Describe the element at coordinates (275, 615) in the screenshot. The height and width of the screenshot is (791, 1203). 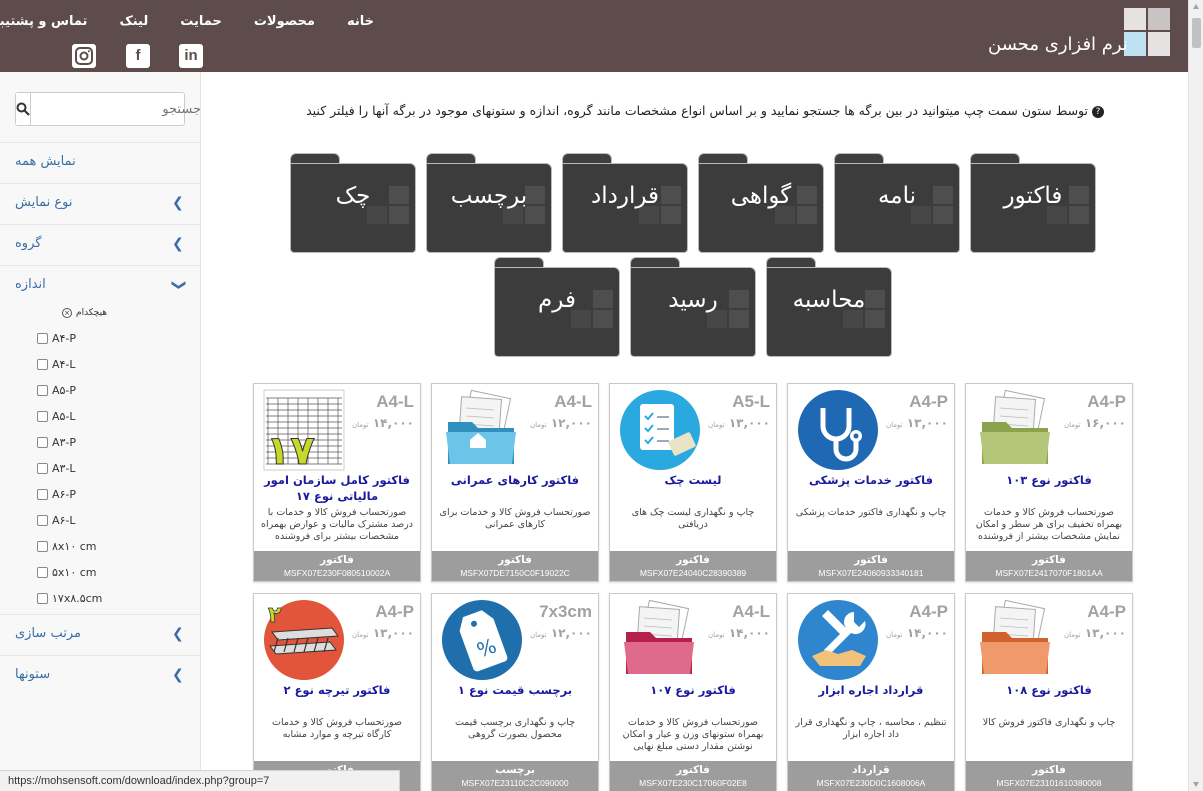
I see `svg-text: ۲` at that location.